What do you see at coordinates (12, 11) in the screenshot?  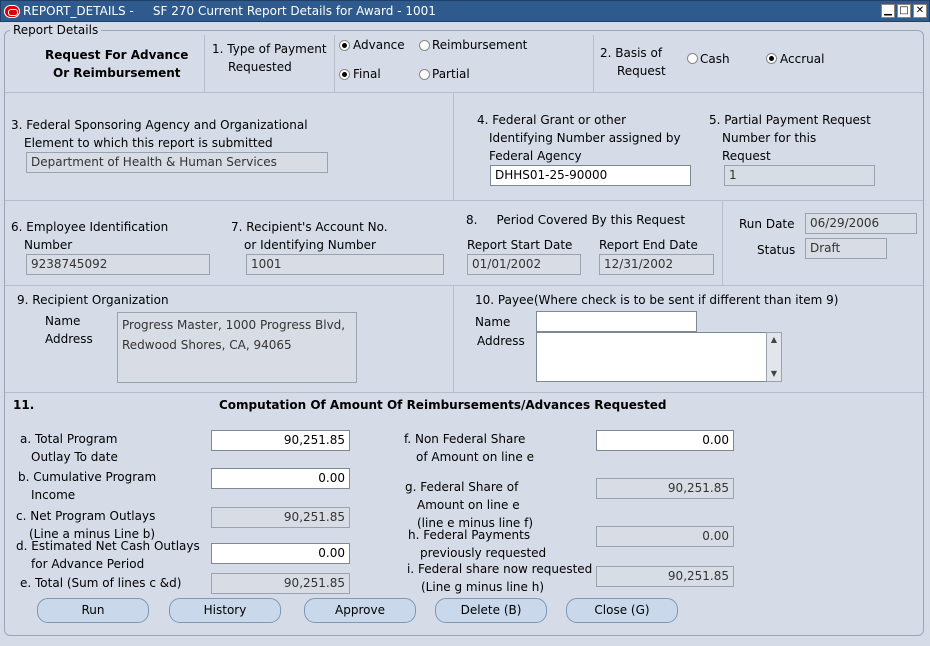 I see `oracle-app-icon` at bounding box center [12, 11].